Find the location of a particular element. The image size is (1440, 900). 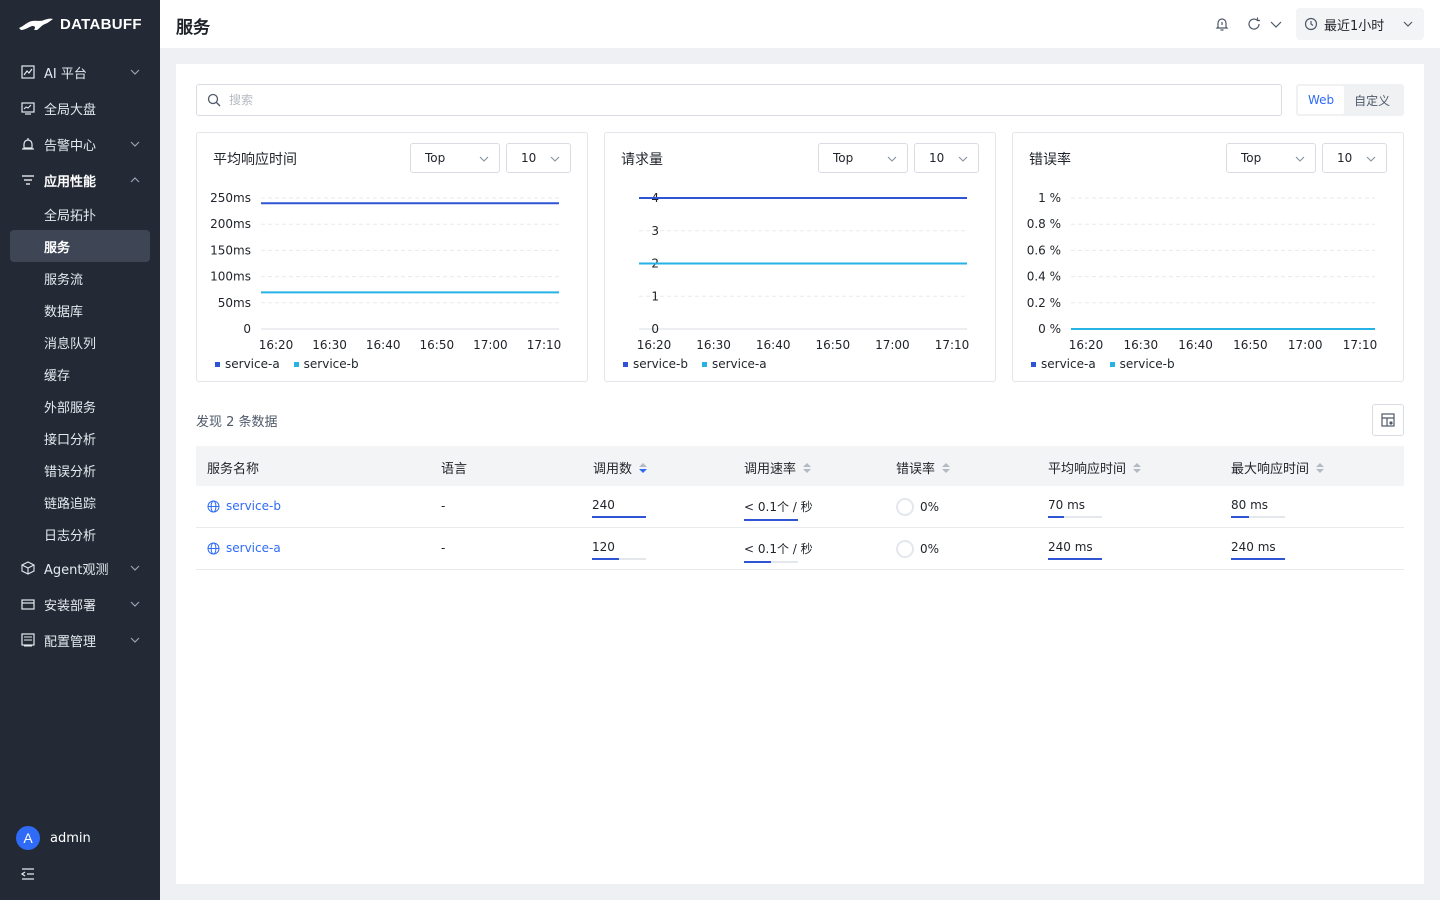

search-box is located at coordinates (739, 100).